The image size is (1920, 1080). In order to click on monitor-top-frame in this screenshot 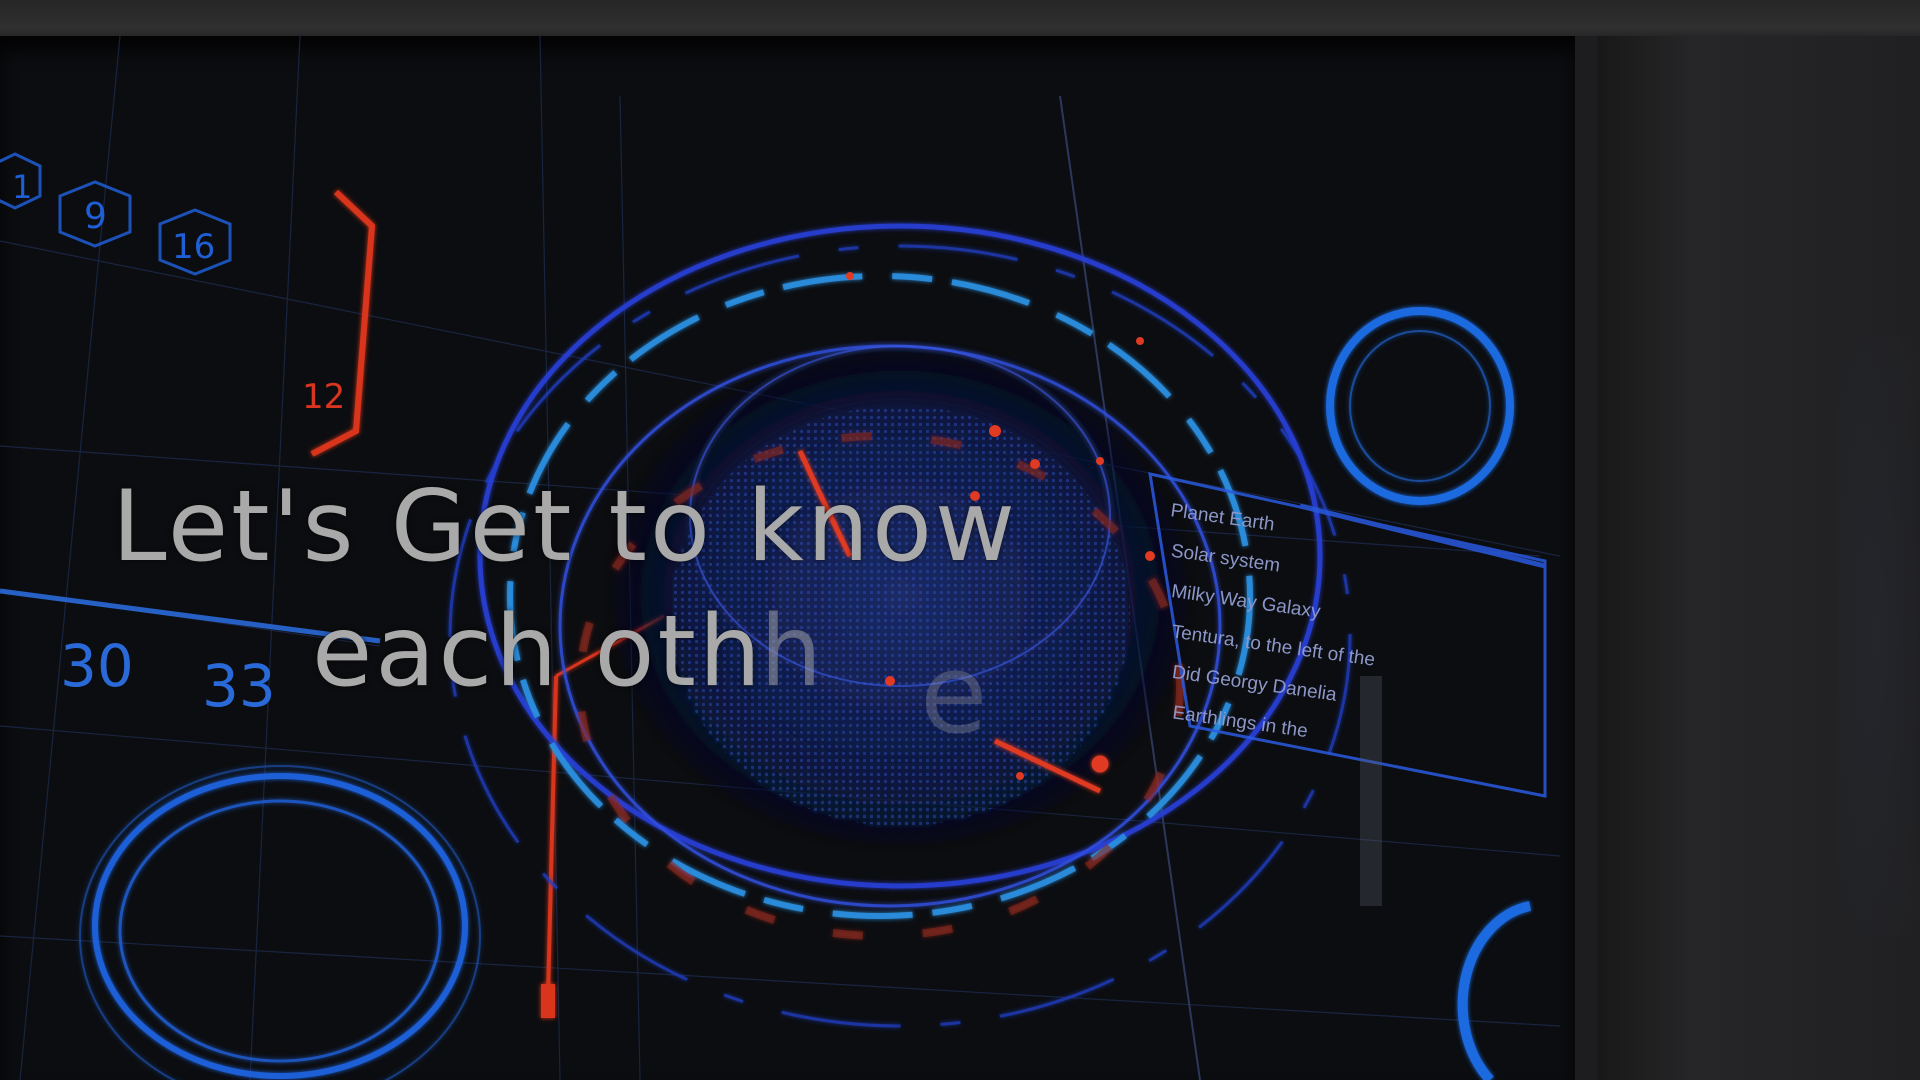, I will do `click(960, 20)`.